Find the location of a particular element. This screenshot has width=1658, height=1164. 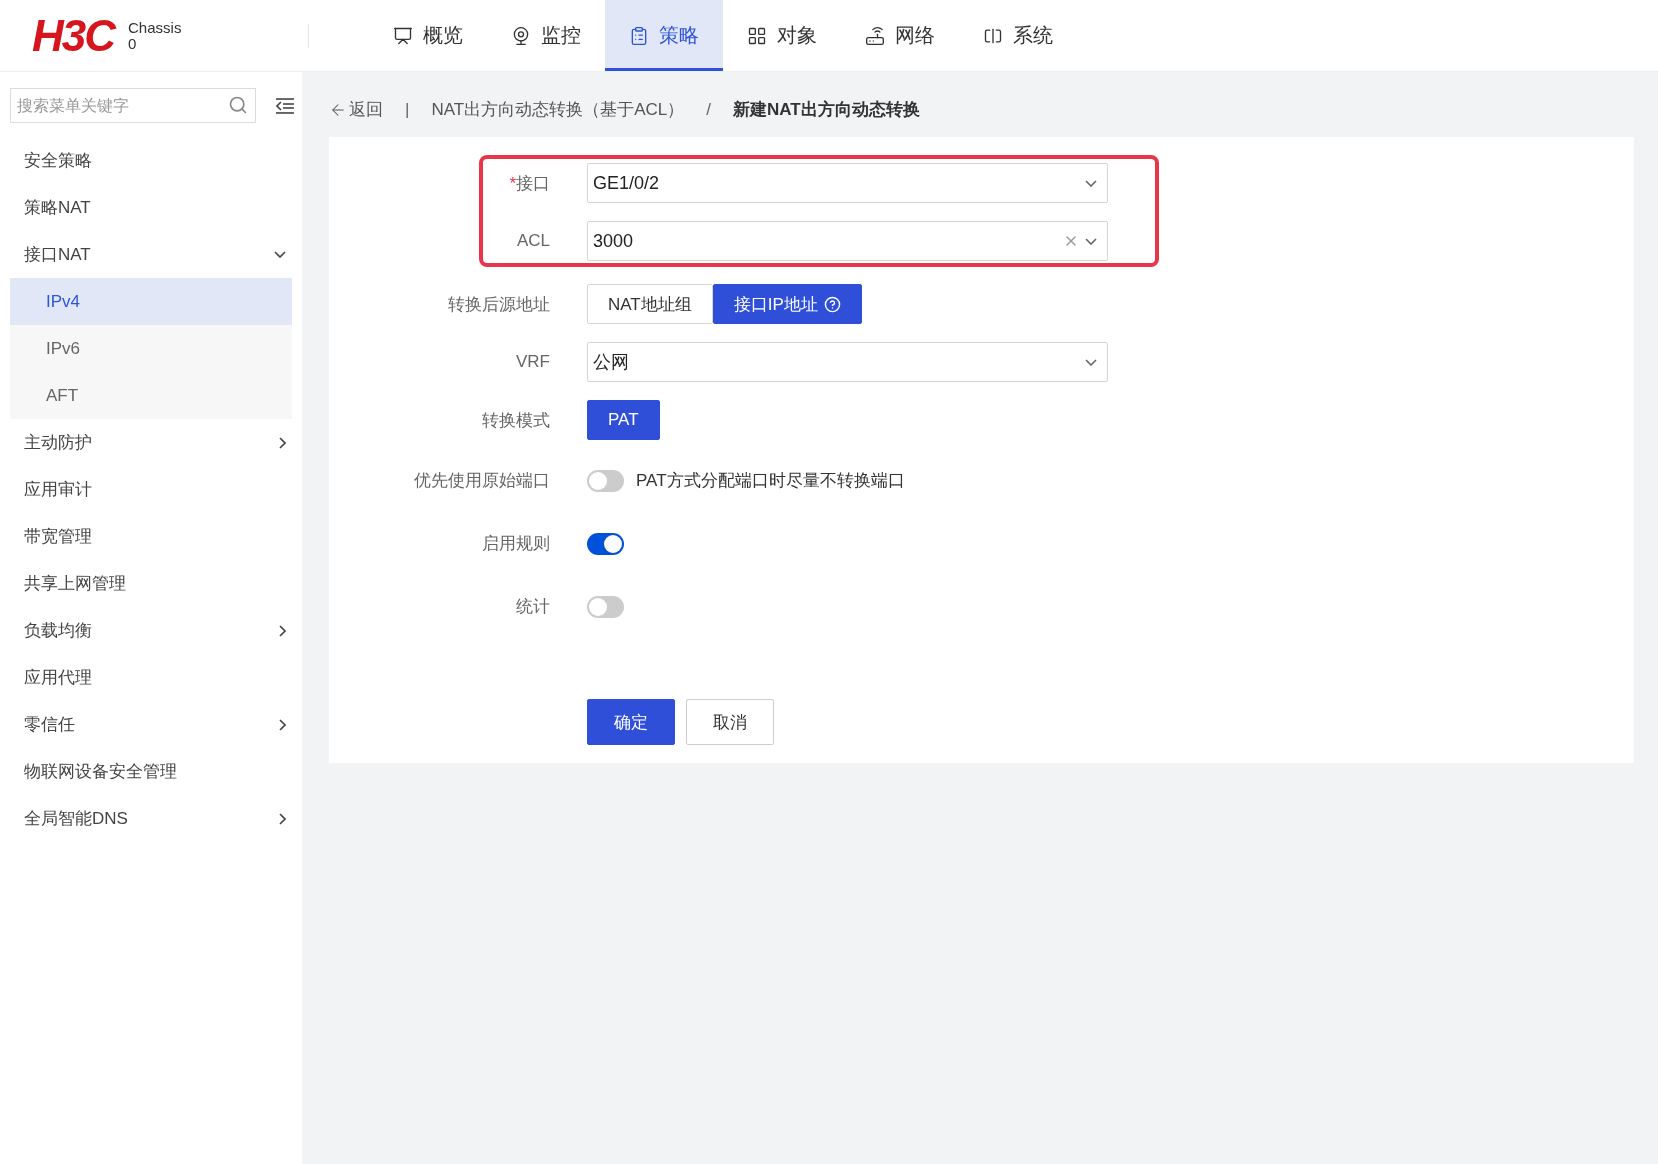

field-label: 转换模式 is located at coordinates (516, 420).